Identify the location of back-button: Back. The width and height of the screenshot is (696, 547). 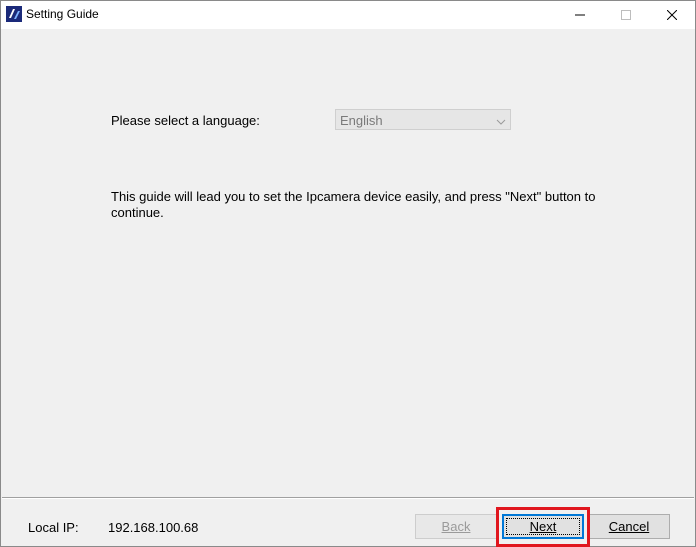
(456, 526).